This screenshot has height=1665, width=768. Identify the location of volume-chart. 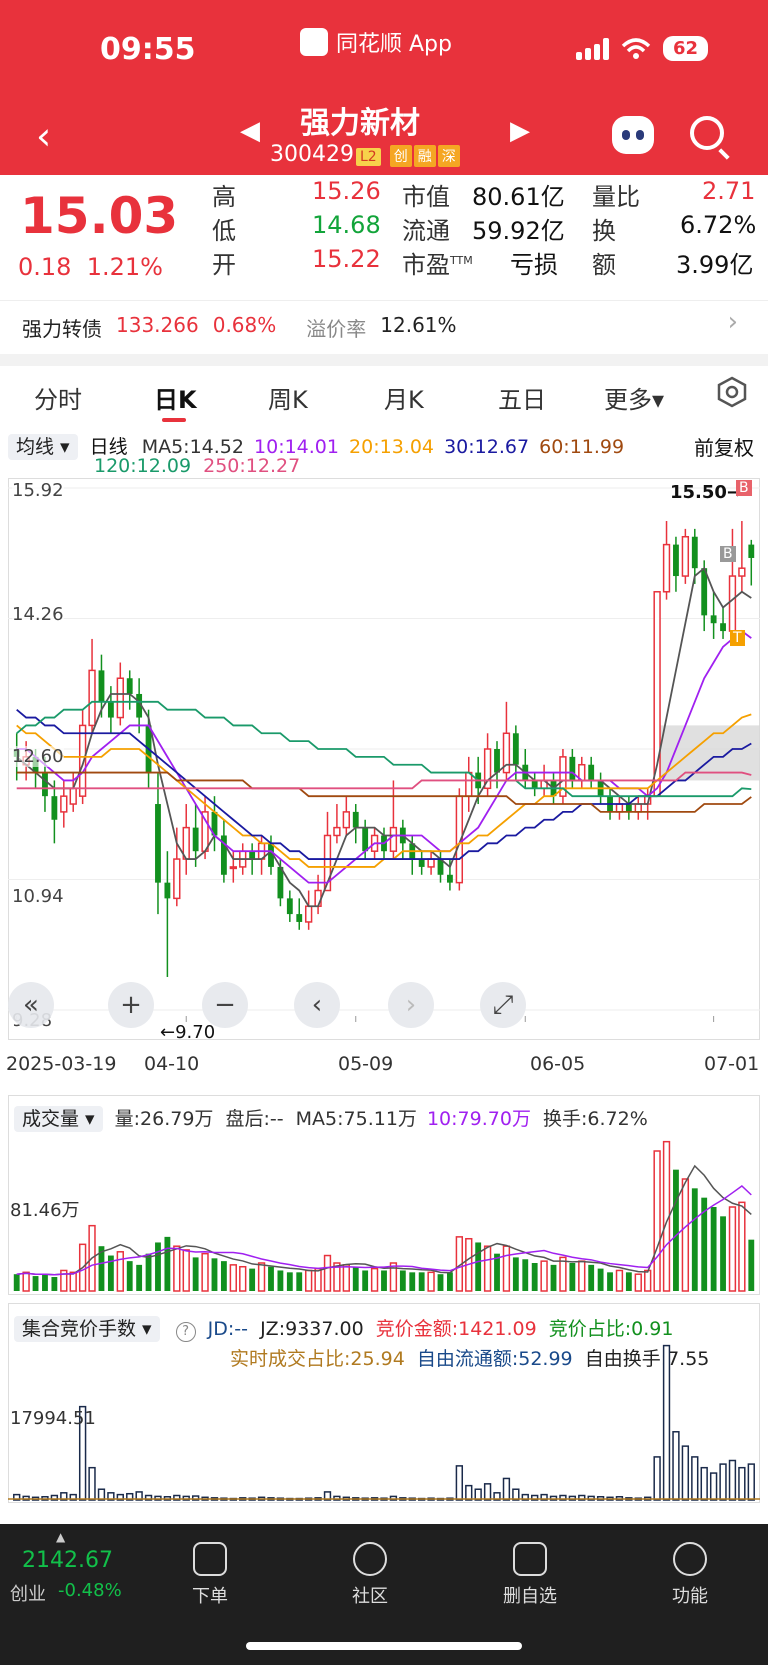
(384, 1214).